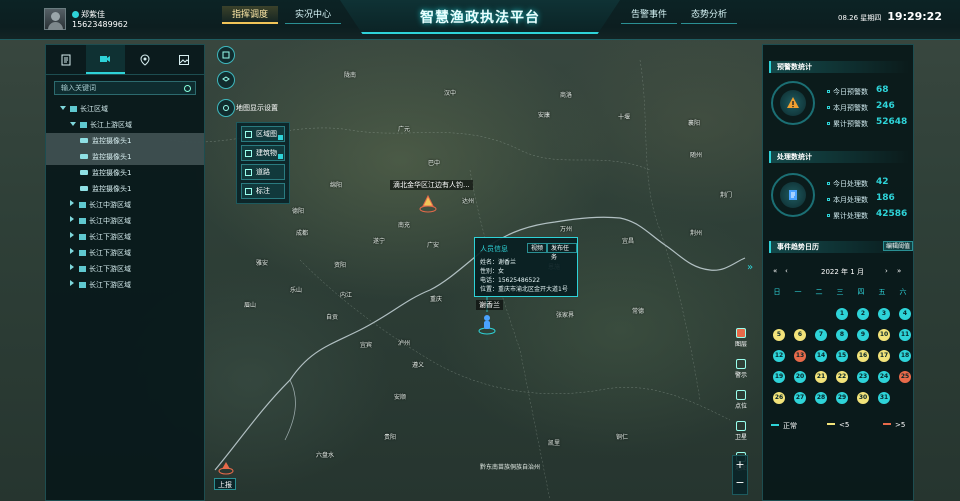 The width and height of the screenshot is (960, 501). Describe the element at coordinates (741, 404) in the screenshot. I see `tool-points: 点位` at that location.